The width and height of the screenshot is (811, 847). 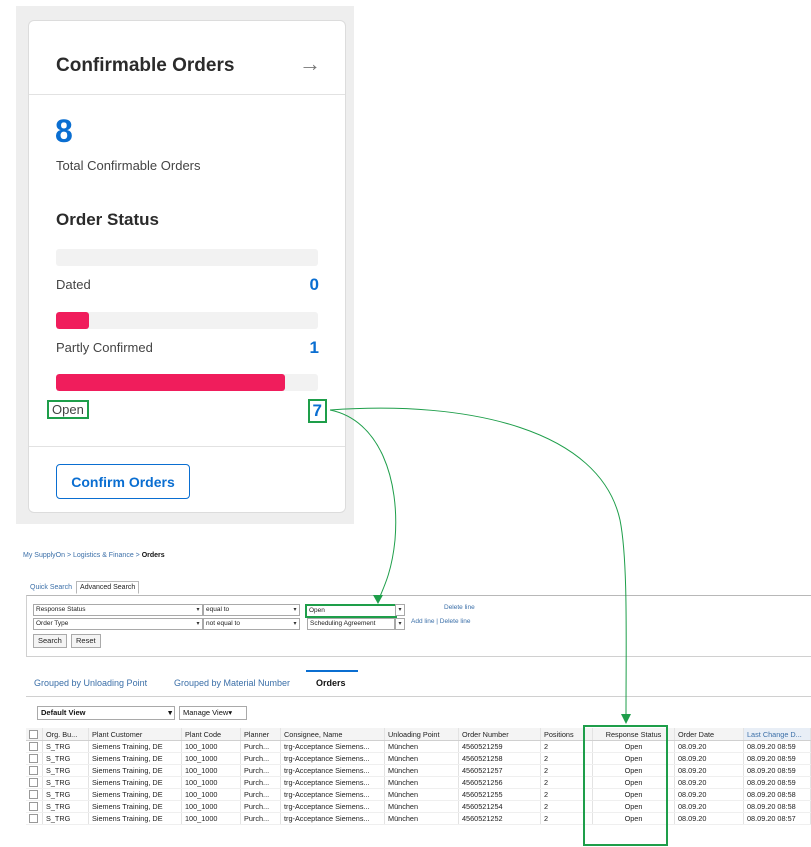 I want to click on table-cell: 08.09.20 08:59, so click(x=777, y=746).